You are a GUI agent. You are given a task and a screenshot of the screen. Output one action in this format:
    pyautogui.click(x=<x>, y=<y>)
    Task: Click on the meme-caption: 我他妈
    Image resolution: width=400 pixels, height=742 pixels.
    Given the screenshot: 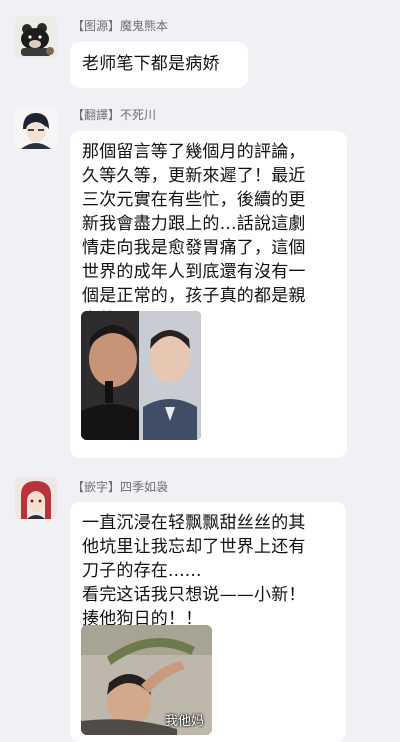 What is the action you would take?
    pyautogui.click(x=184, y=721)
    